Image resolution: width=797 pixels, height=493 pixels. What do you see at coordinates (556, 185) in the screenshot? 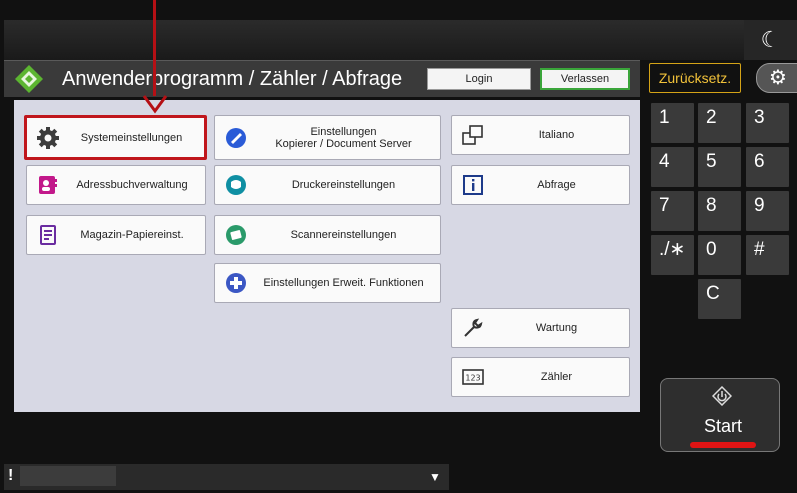
I see `inquiry-label: Abfrage` at bounding box center [556, 185].